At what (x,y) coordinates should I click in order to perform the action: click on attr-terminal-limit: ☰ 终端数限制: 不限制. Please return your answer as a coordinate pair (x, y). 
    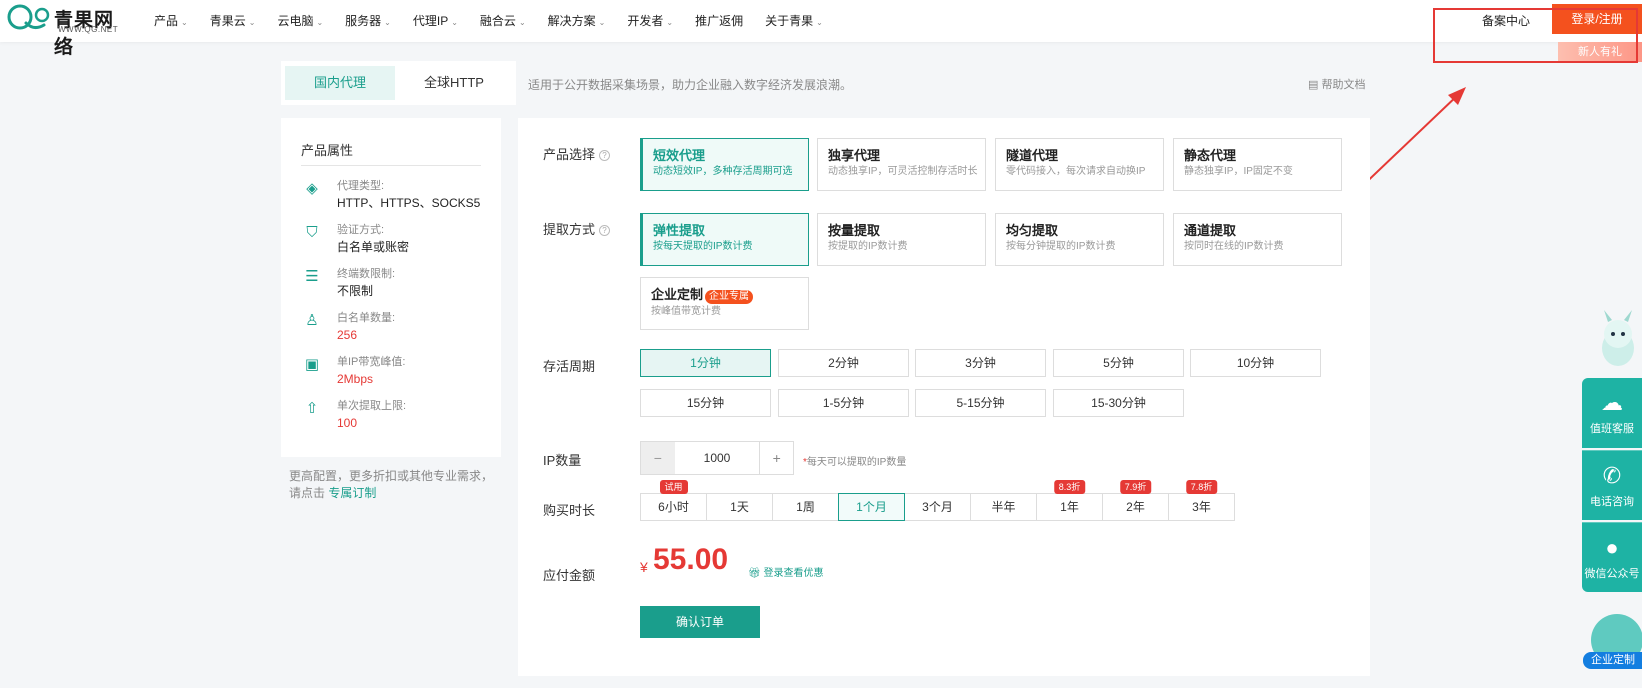
    Looking at the image, I should click on (391, 288).